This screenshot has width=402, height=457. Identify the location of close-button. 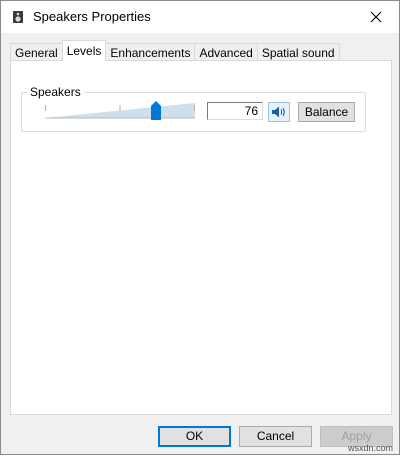
(376, 16).